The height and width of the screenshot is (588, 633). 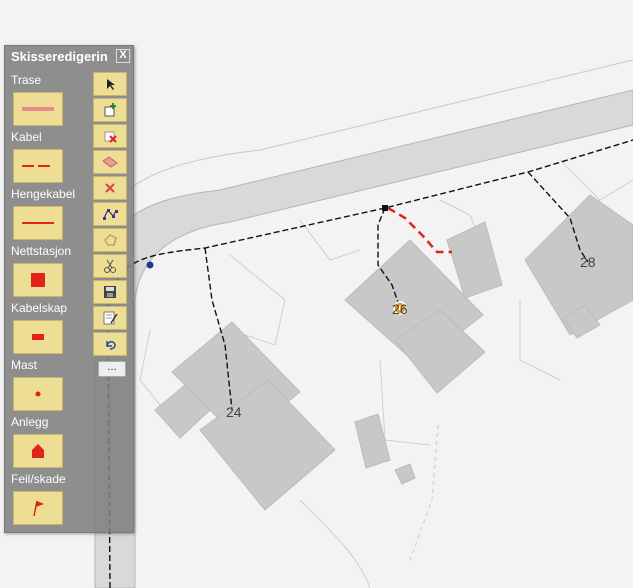 I want to click on eraser-icon, so click(x=110, y=162).